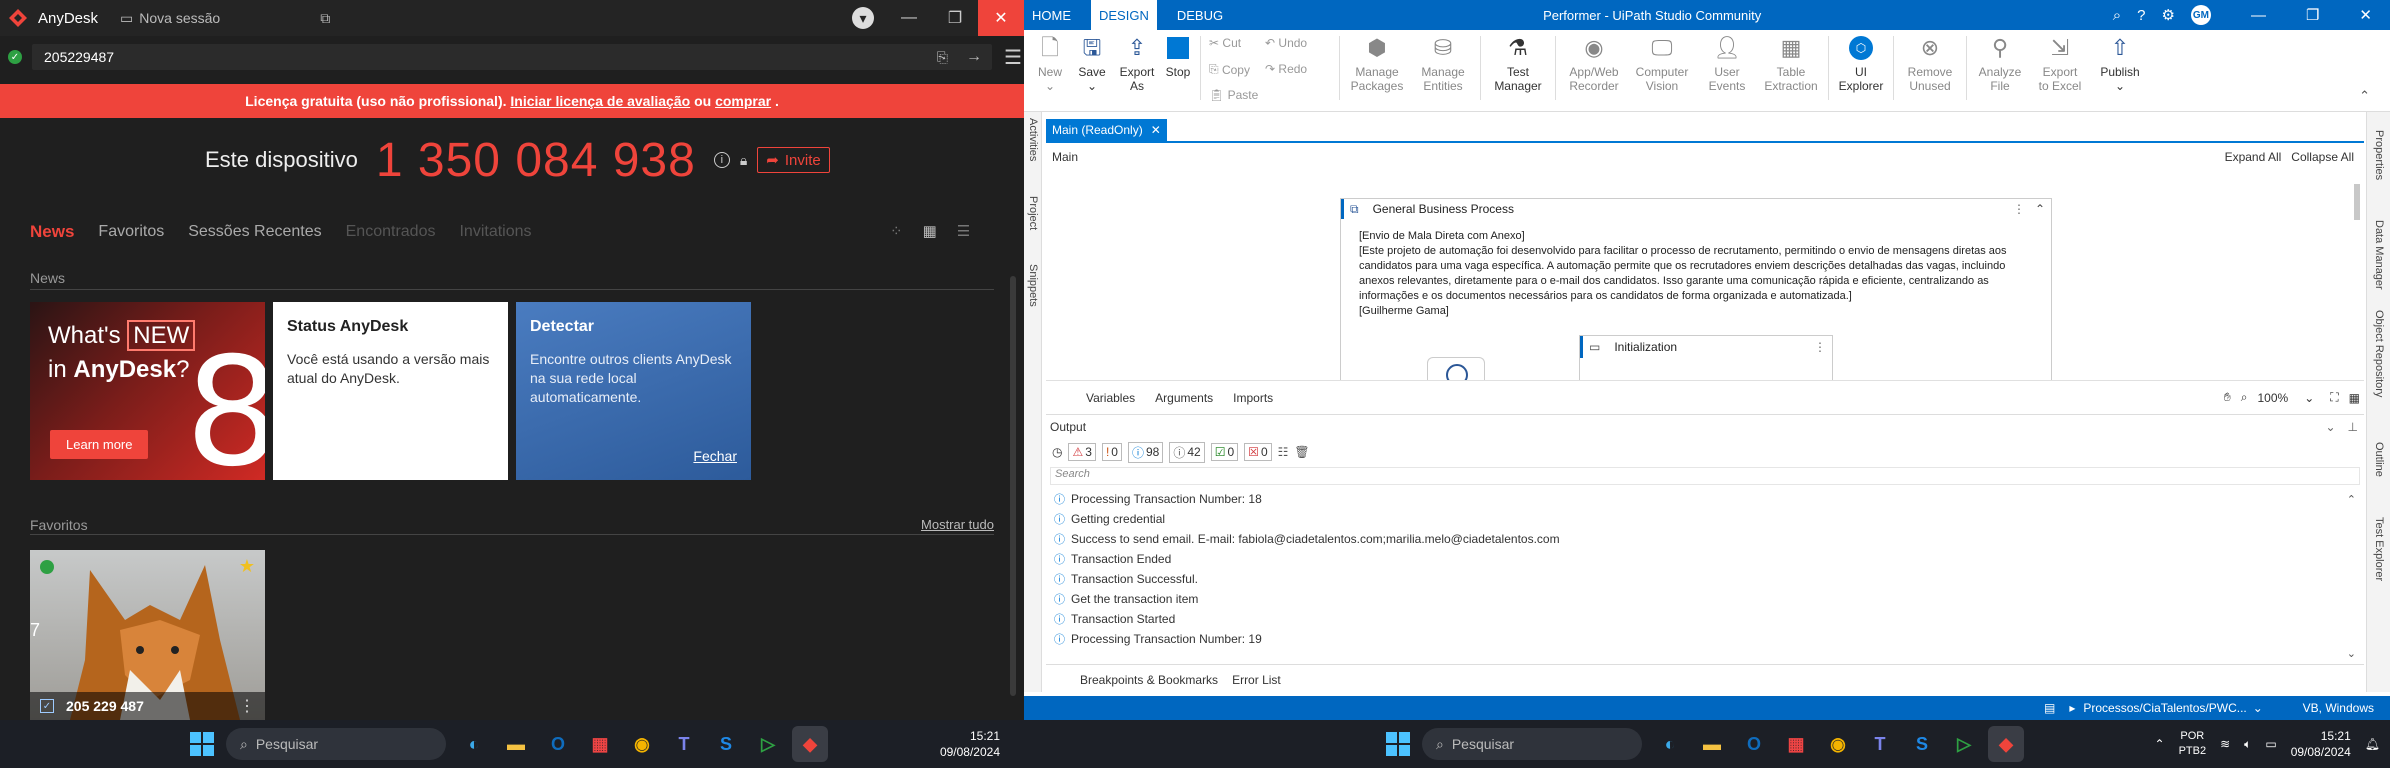  I want to click on undo-button: ↶ Undo, so click(1286, 43).